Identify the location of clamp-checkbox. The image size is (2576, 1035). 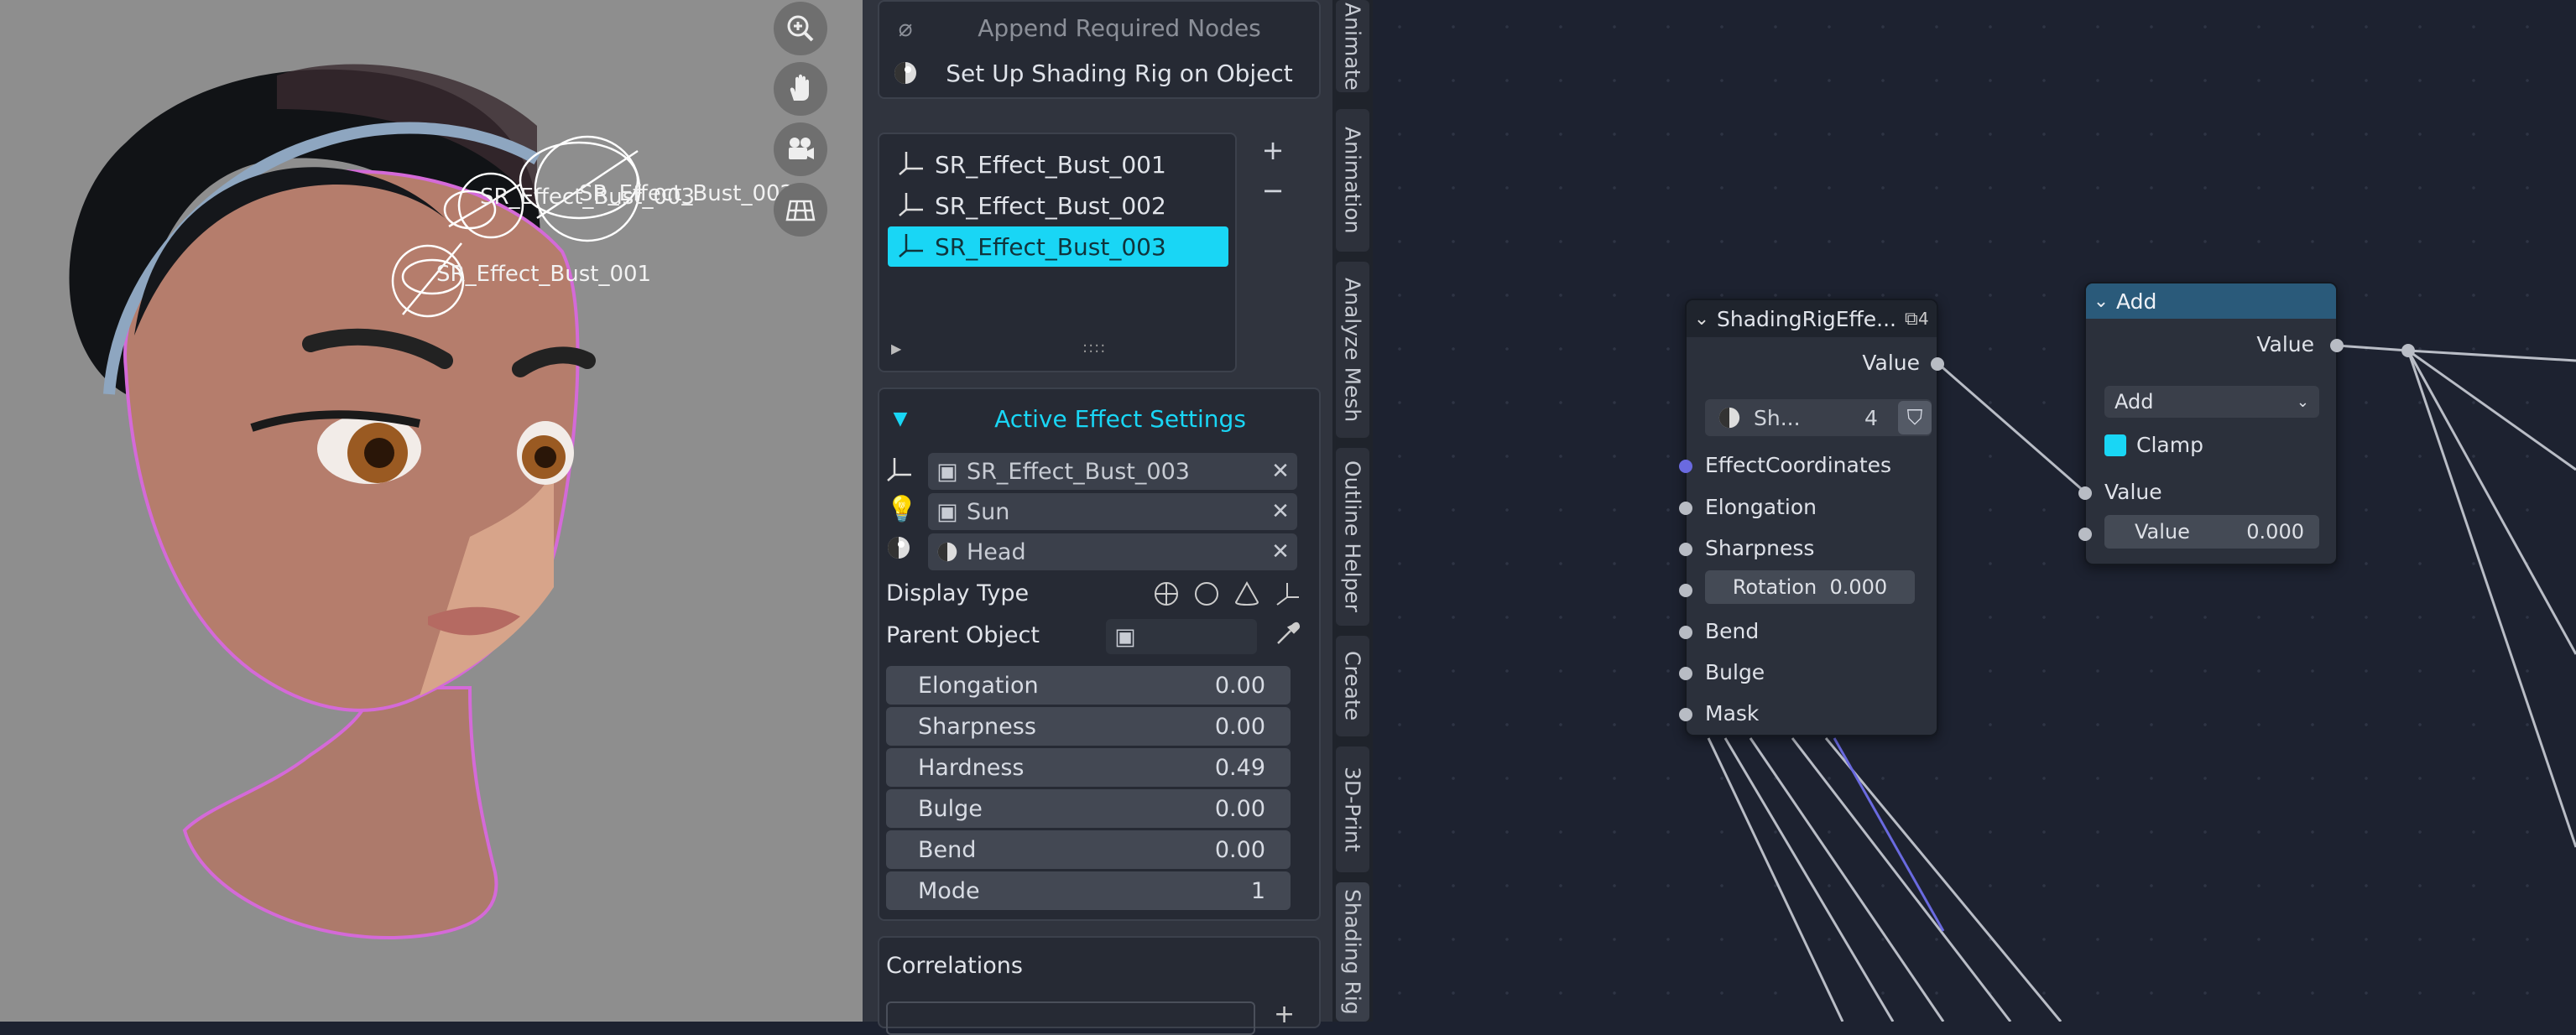
(2115, 445).